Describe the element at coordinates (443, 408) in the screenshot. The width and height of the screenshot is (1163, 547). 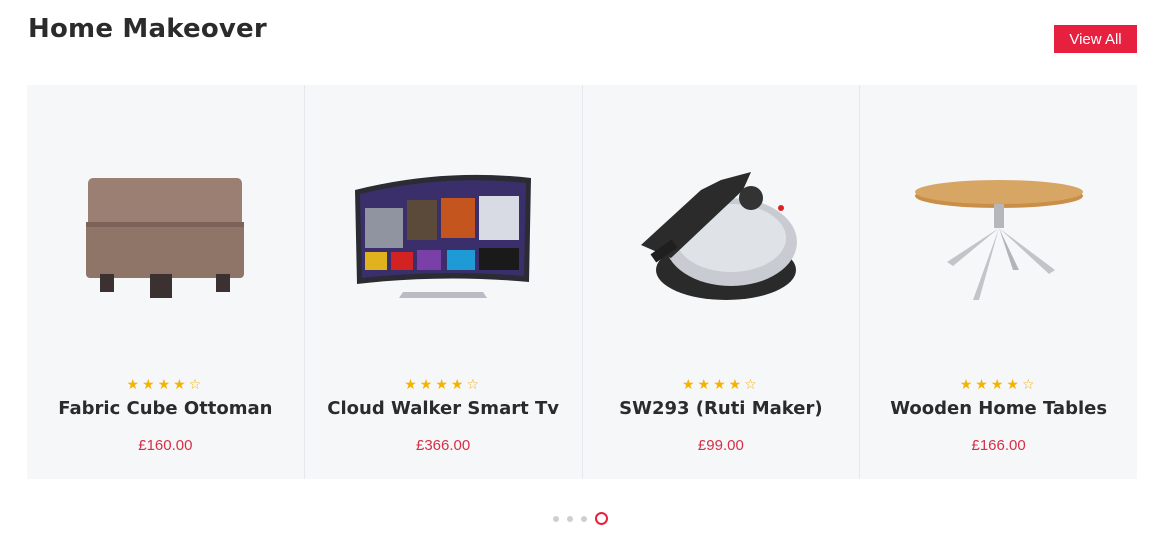
I see `product-name: Cloud Walker Smart Tv` at that location.